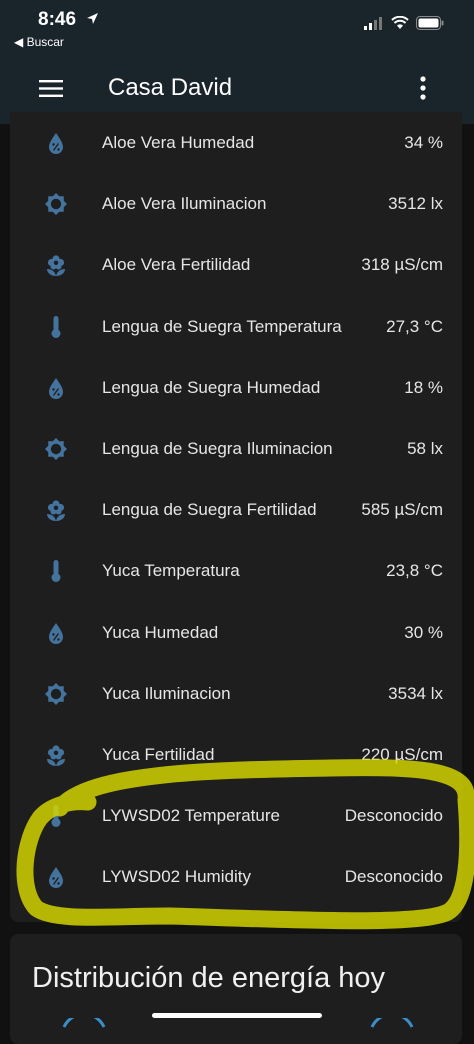  I want to click on entity-label: Aloe Vera Humedad, so click(178, 142).